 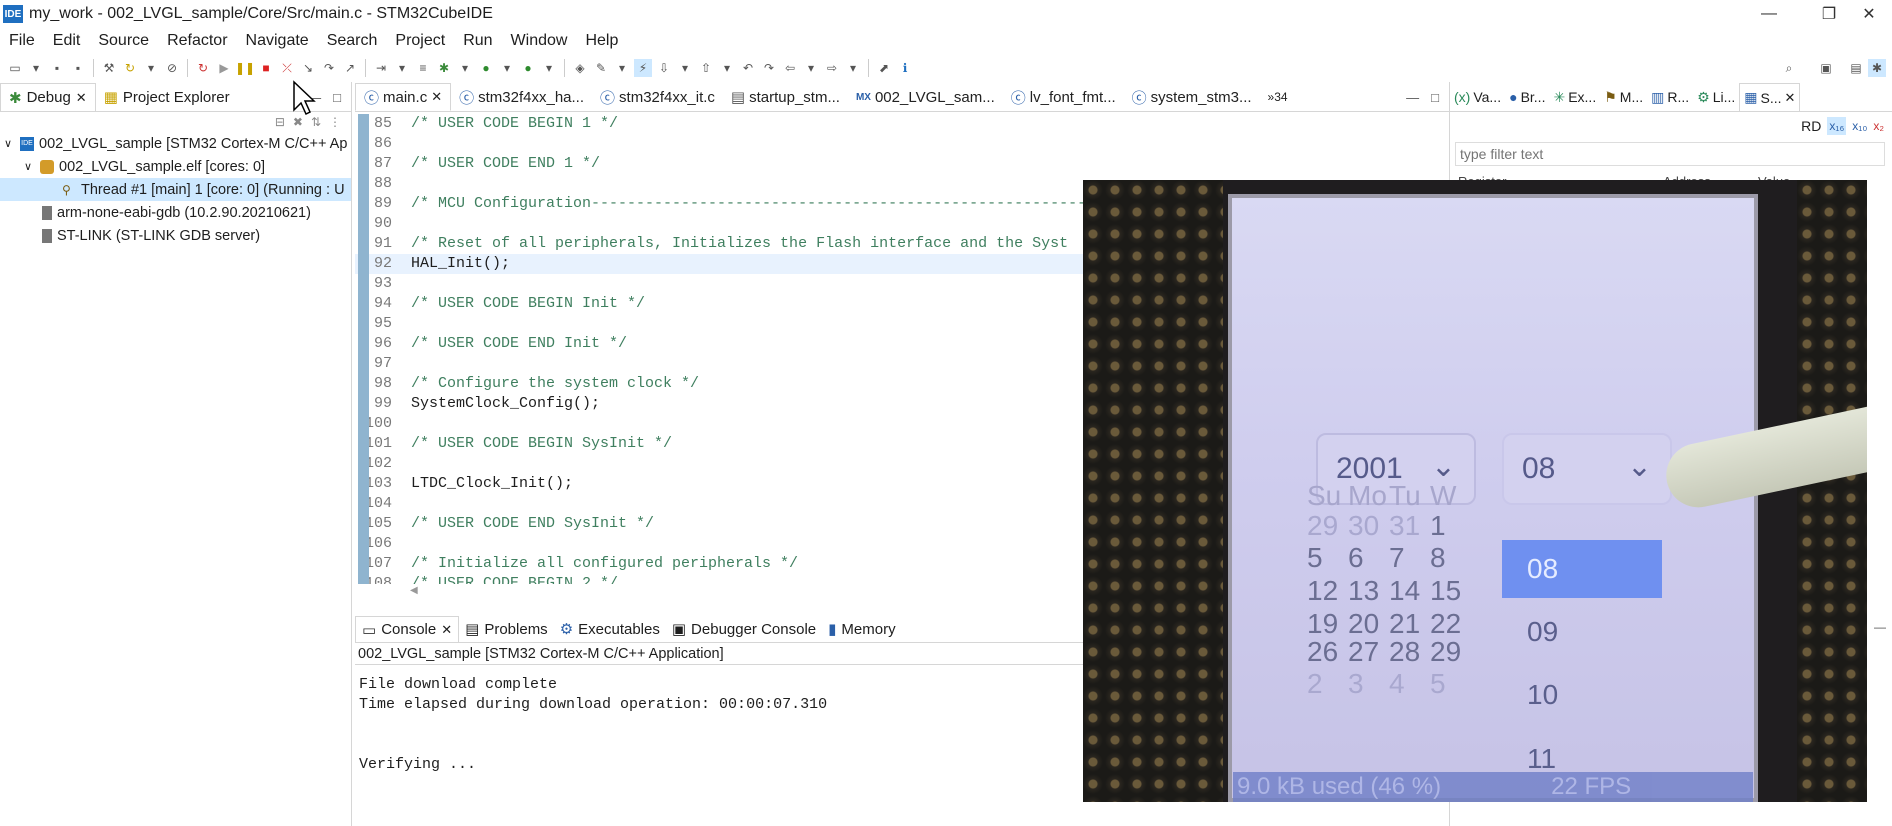 What do you see at coordinates (885, 124) in the screenshot?
I see `code-line: 85/* USER CODE BEGIN 1 */` at bounding box center [885, 124].